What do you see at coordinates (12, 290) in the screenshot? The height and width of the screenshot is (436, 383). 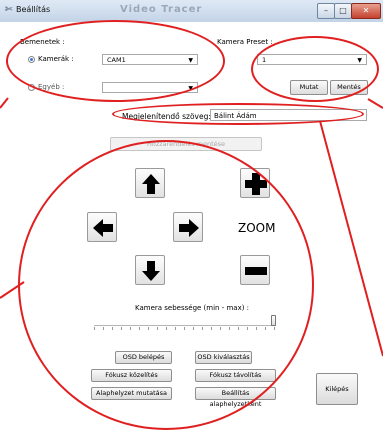 I see `annotation-line-left-bottom` at bounding box center [12, 290].